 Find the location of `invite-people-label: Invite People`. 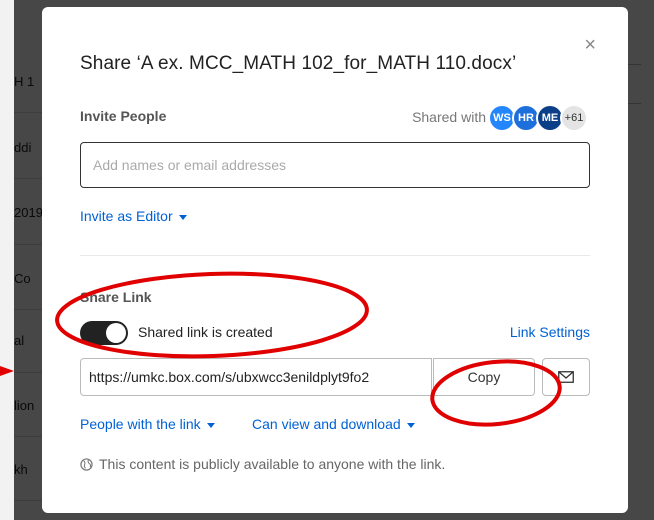

invite-people-label: Invite People is located at coordinates (123, 116).